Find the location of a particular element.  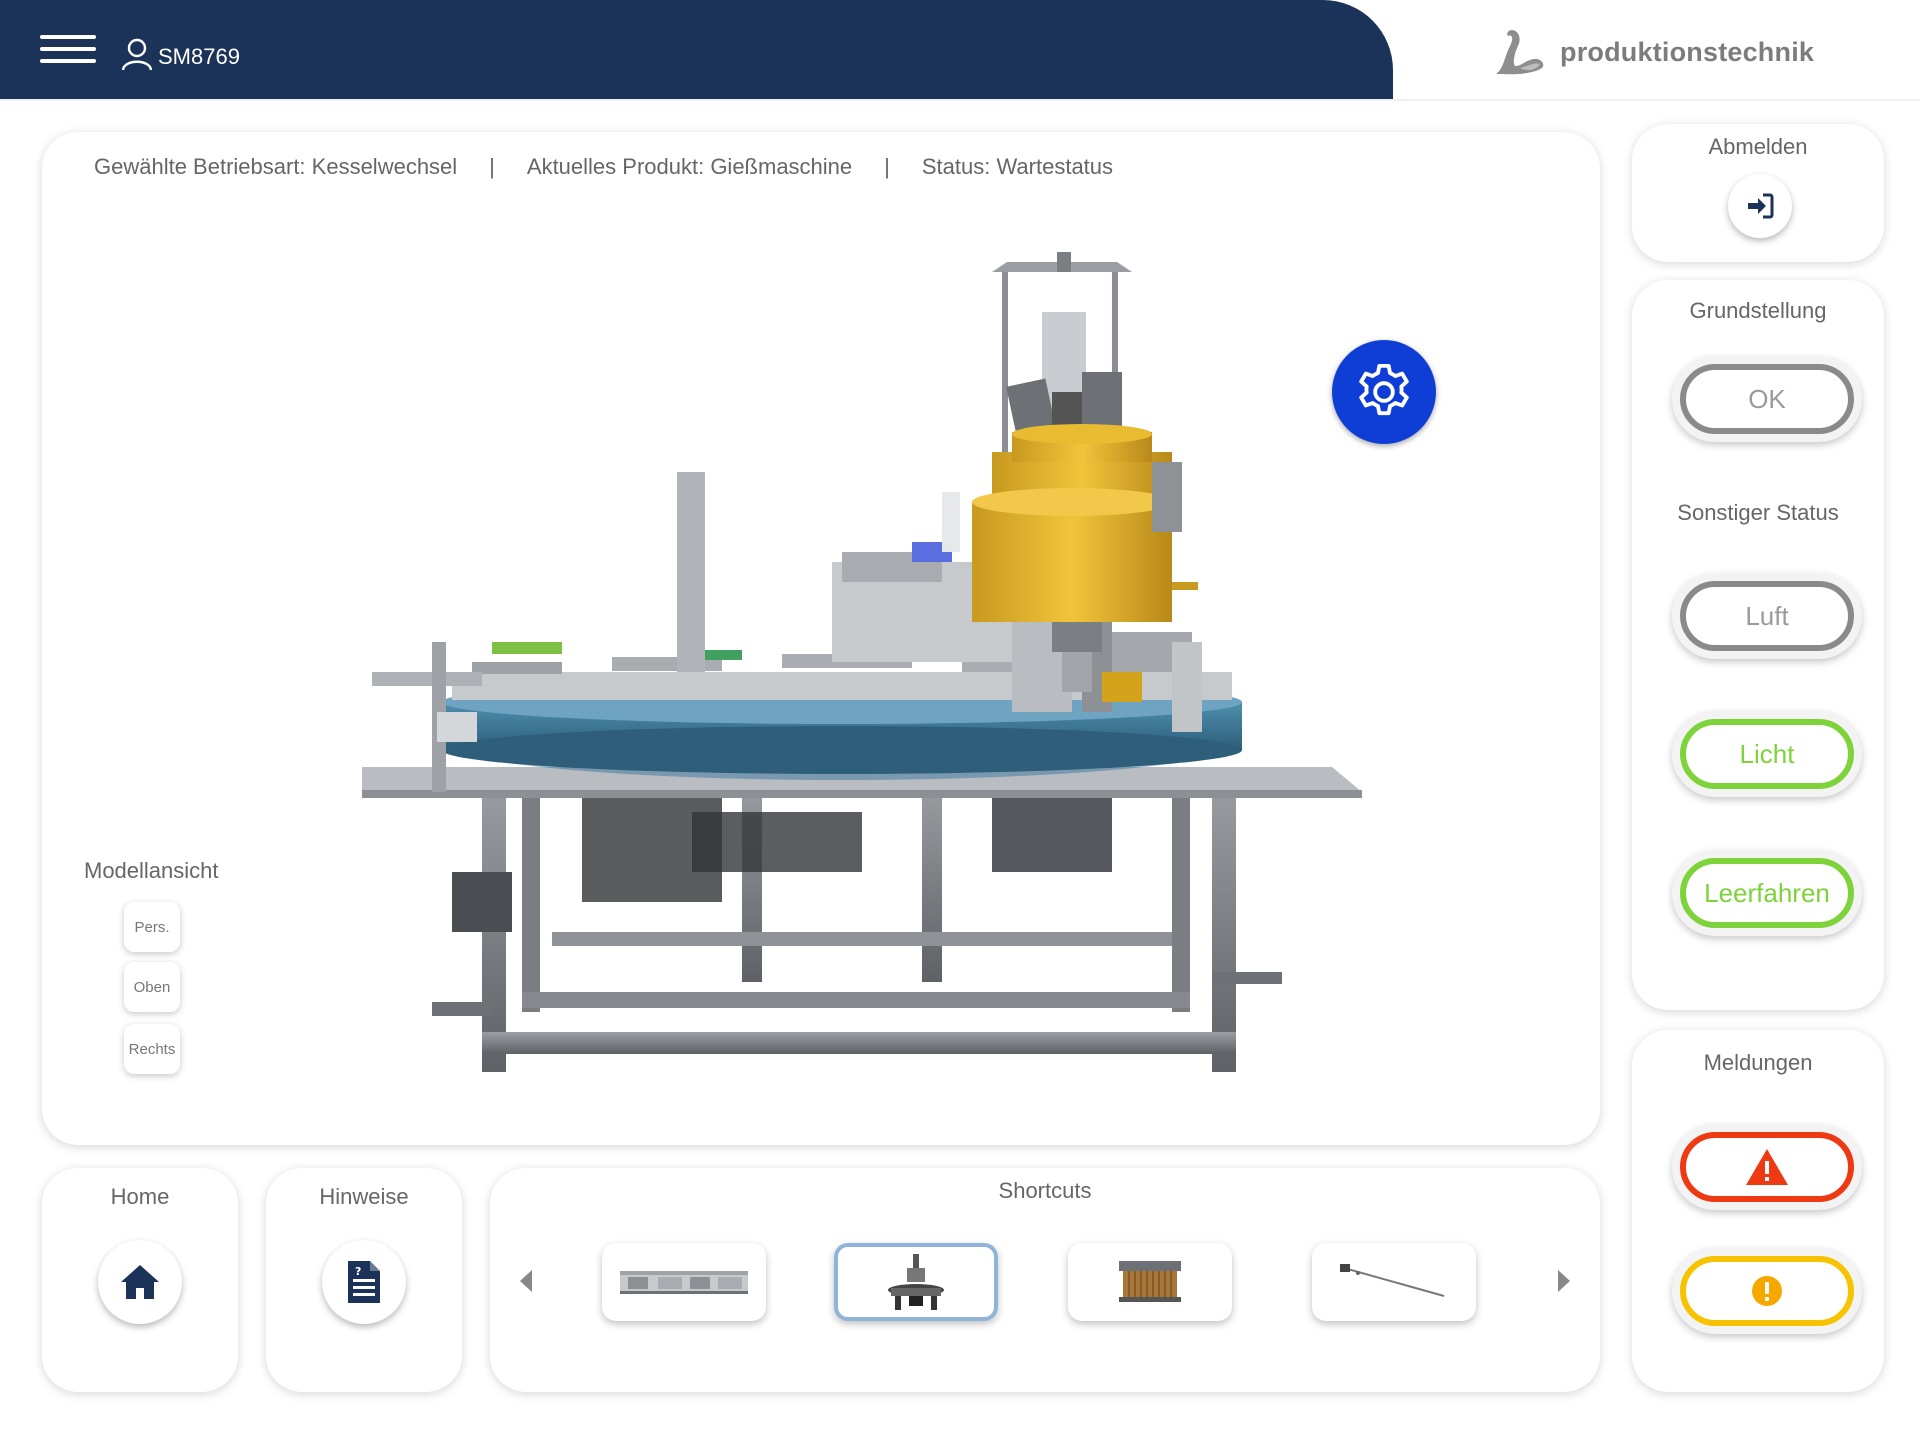

brand-name: produktionstechnik is located at coordinates (1687, 51).